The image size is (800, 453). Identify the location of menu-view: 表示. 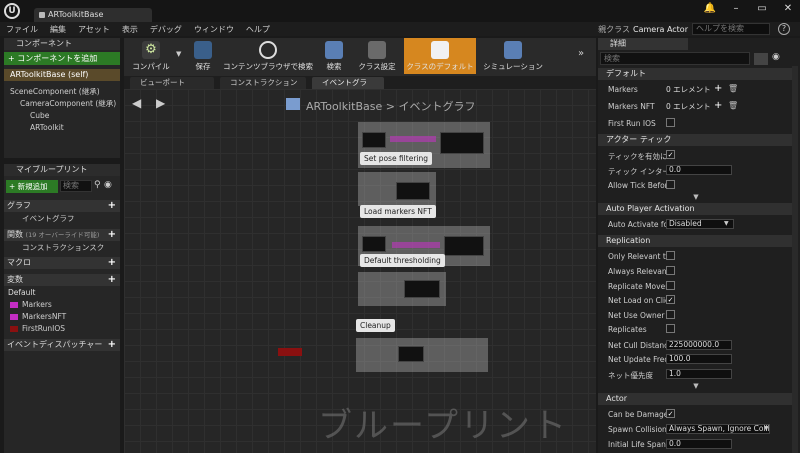
(130, 29).